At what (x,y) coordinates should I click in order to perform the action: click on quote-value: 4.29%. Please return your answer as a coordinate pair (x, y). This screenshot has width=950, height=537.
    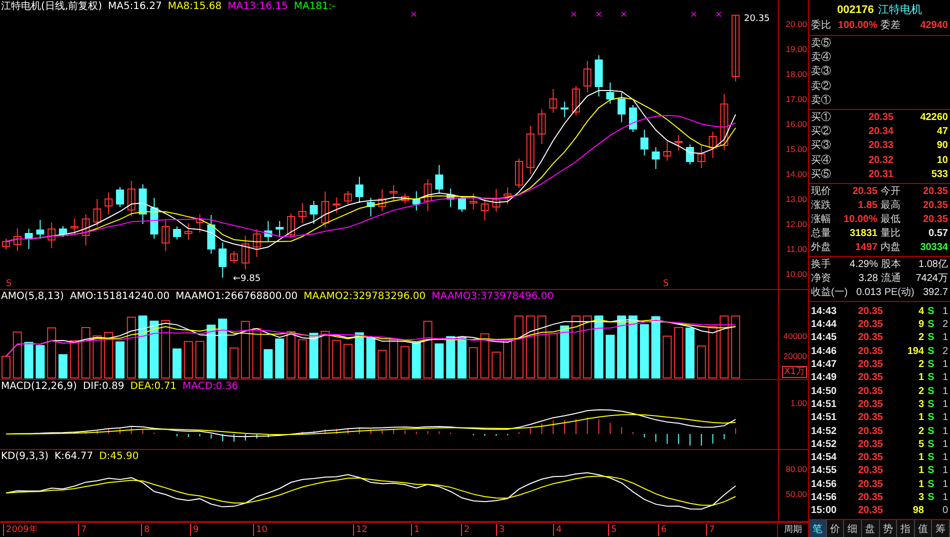
    Looking at the image, I should click on (863, 265).